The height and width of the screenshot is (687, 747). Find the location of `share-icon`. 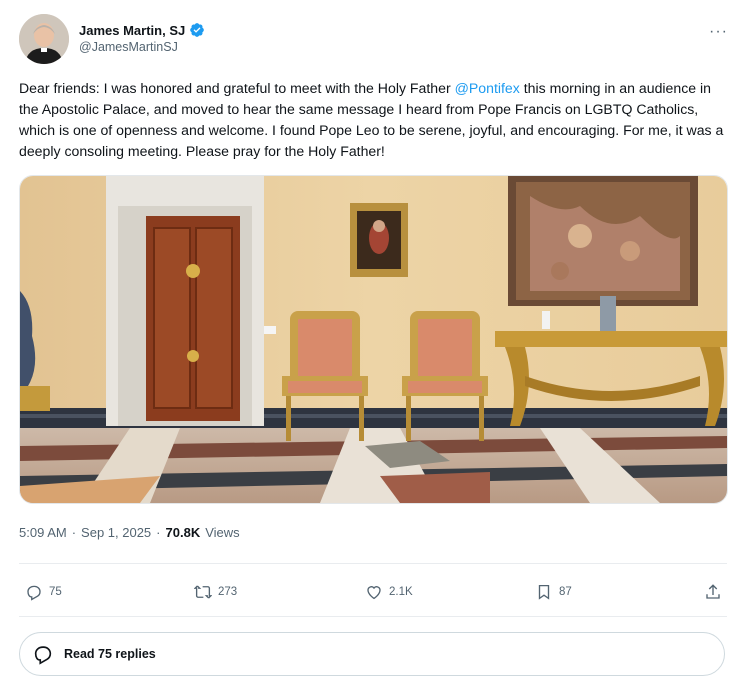

share-icon is located at coordinates (713, 591).